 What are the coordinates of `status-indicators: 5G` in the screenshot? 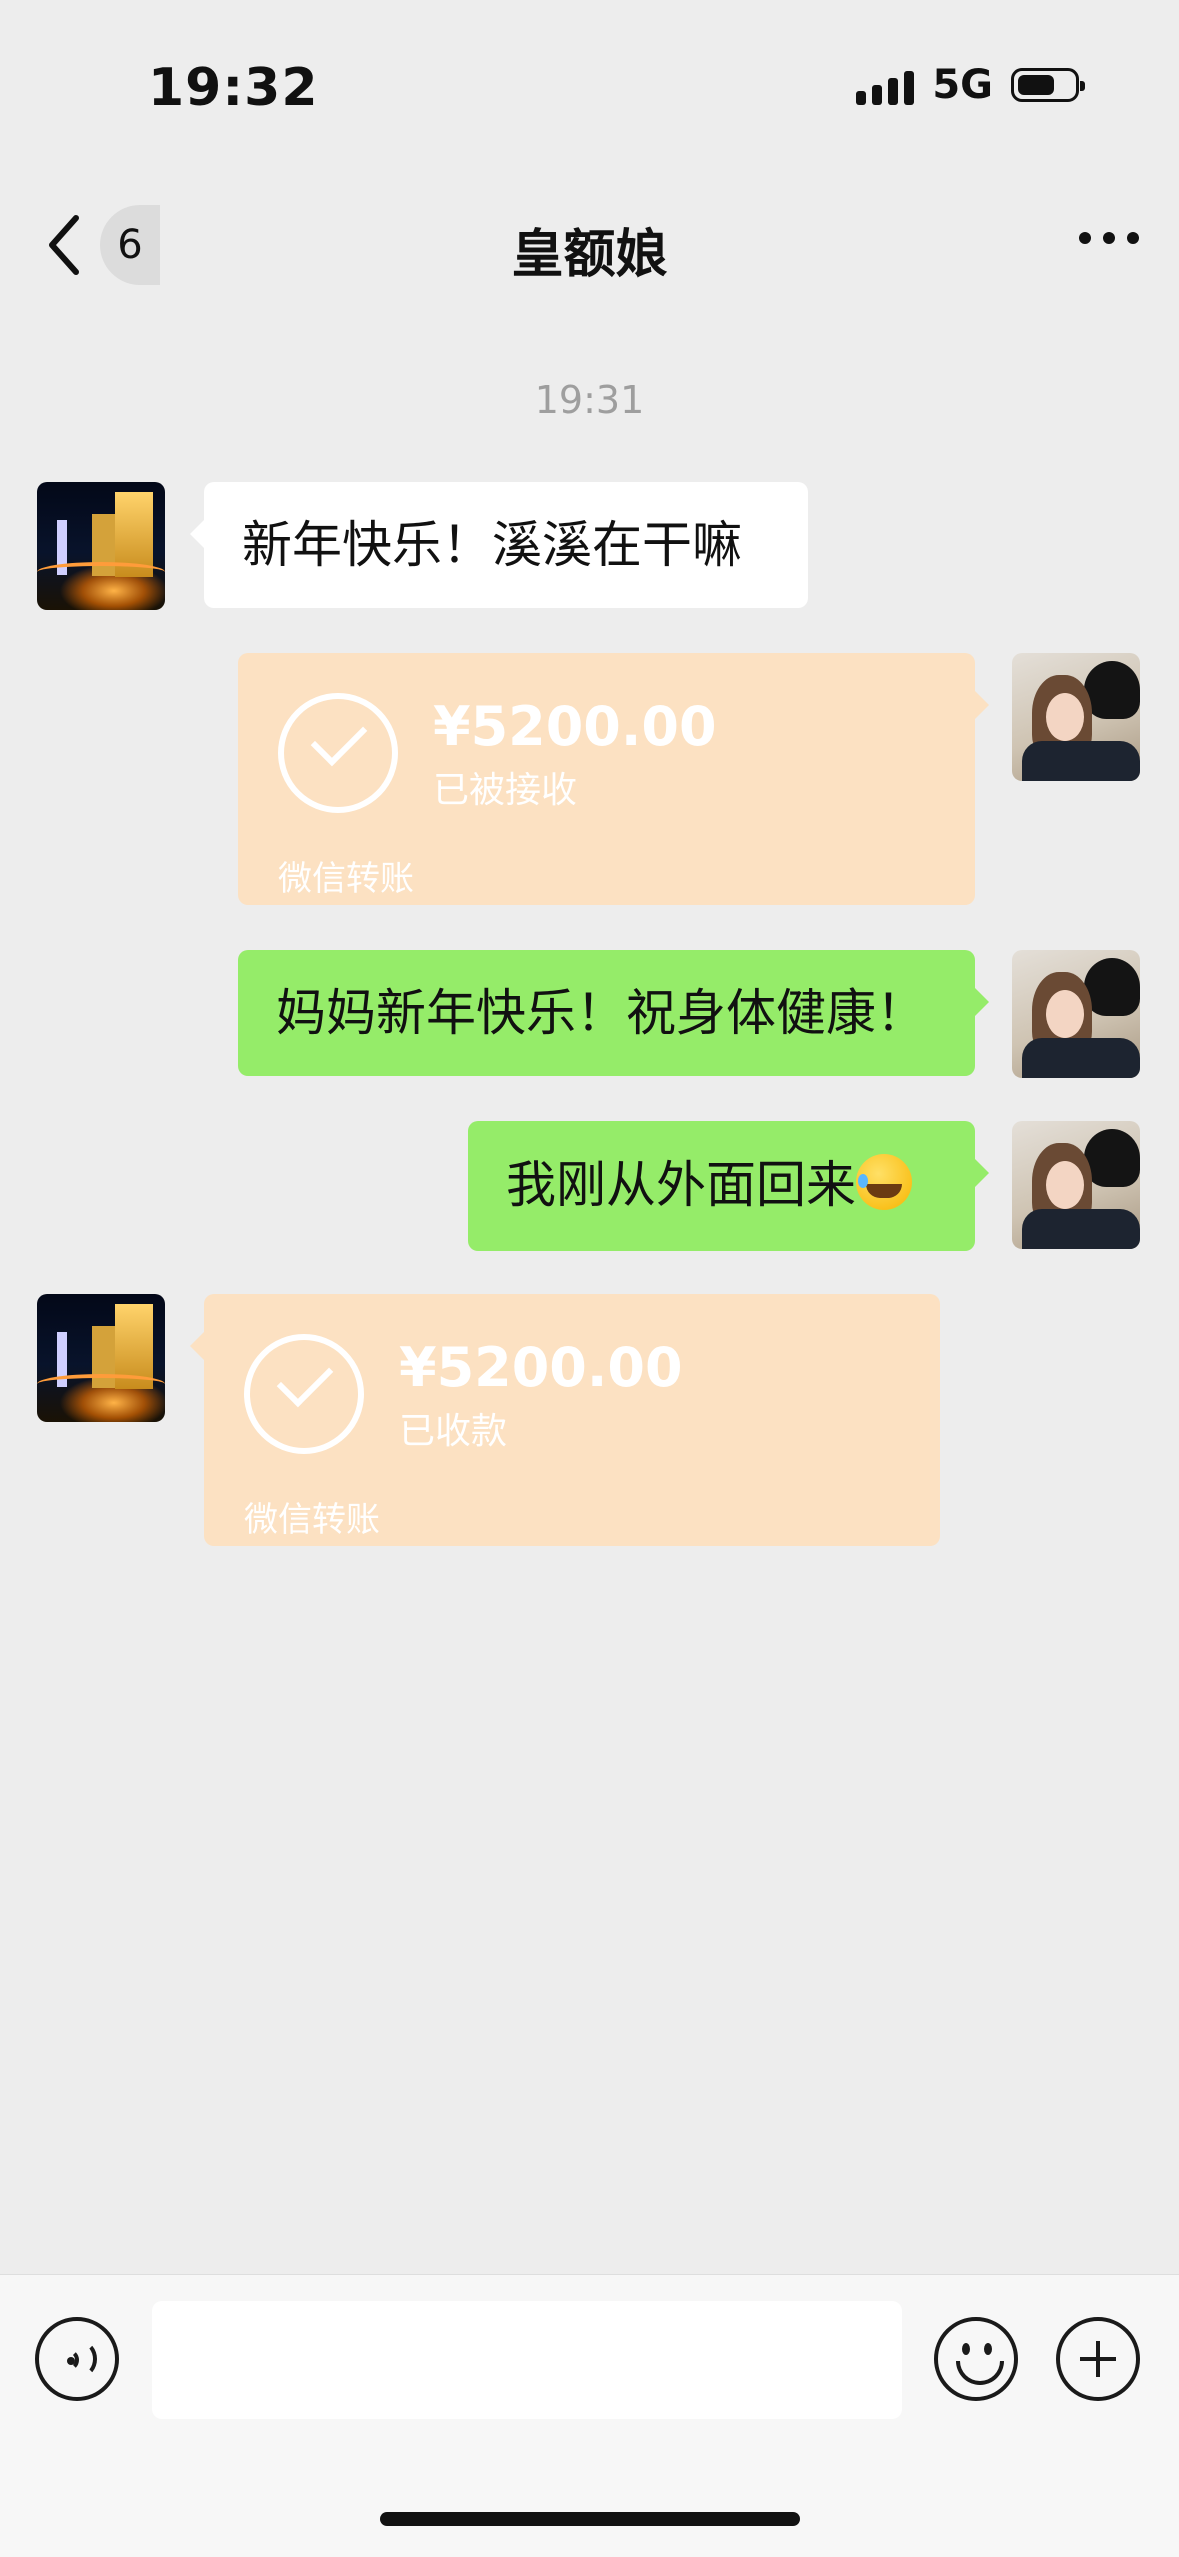 It's located at (970, 85).